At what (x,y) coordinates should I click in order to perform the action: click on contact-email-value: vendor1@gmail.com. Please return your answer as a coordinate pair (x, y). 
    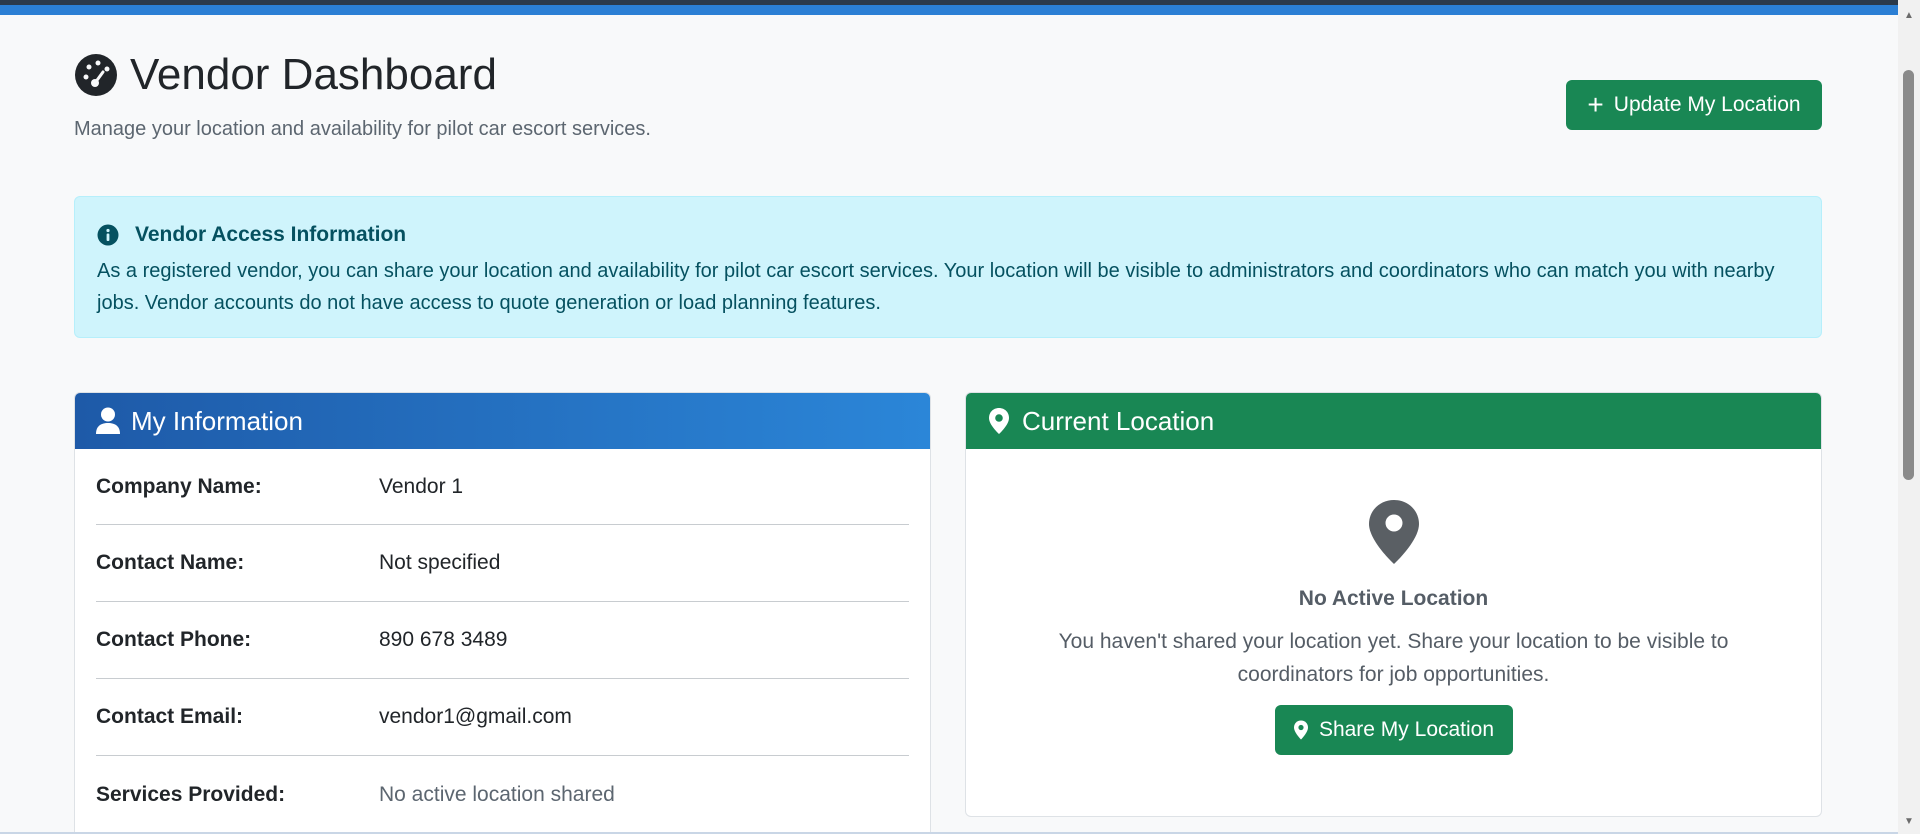
    Looking at the image, I should click on (475, 716).